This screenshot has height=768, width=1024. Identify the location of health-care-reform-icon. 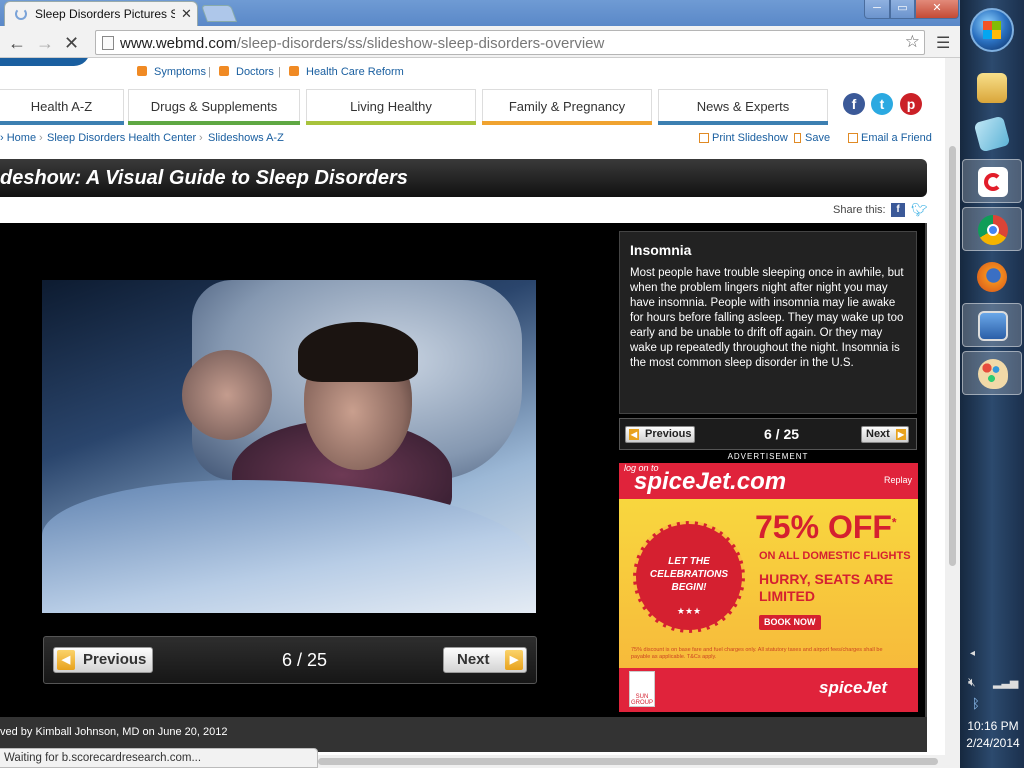
(294, 71).